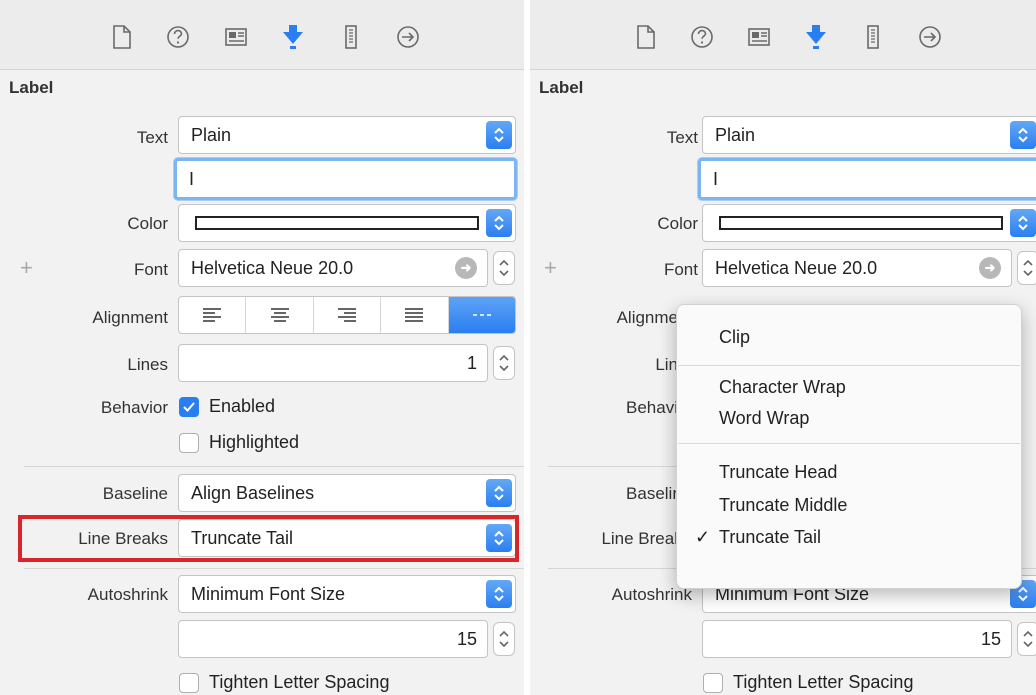  Describe the element at coordinates (130, 317) in the screenshot. I see `alignment-label: Alignment` at that location.